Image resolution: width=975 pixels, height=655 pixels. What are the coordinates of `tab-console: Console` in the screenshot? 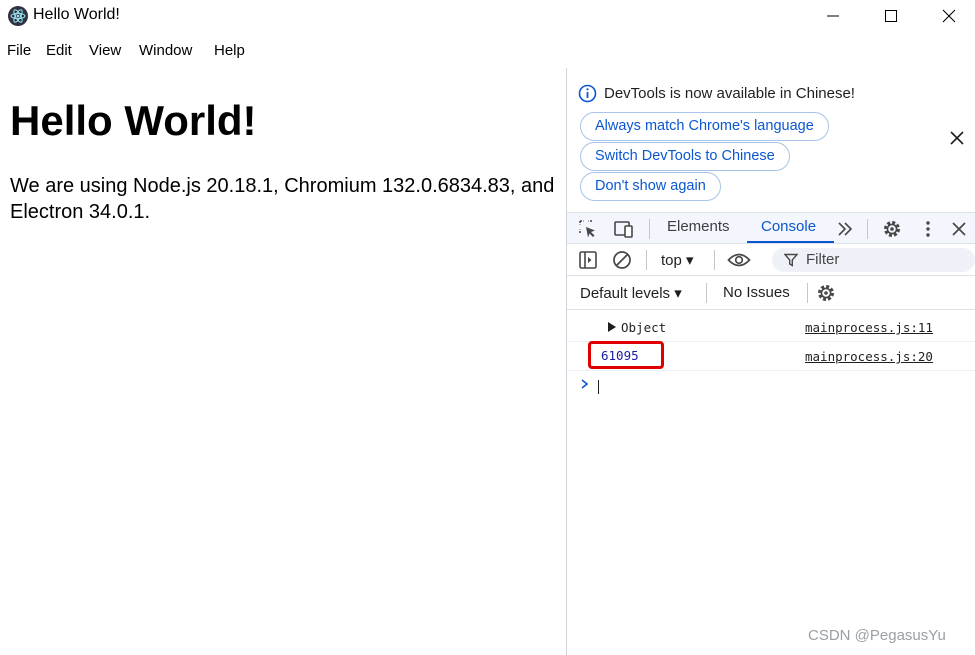 It's located at (788, 226).